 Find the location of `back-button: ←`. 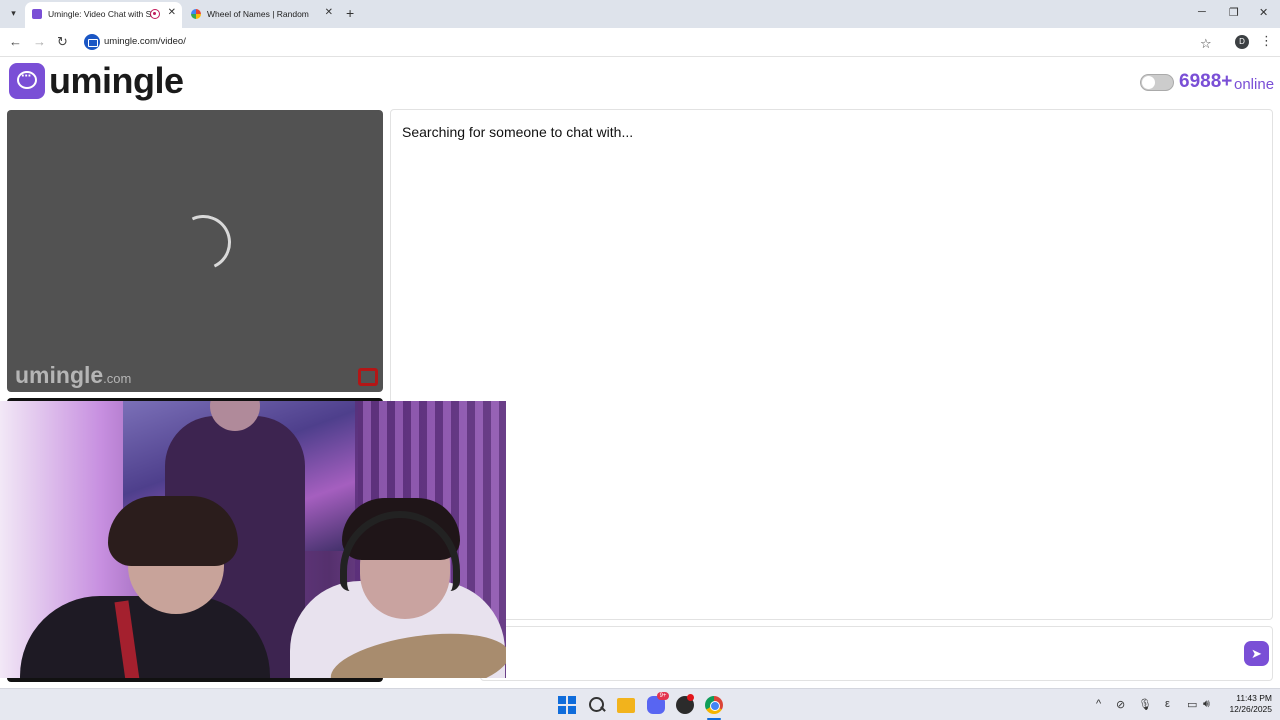

back-button: ← is located at coordinates (15, 41).